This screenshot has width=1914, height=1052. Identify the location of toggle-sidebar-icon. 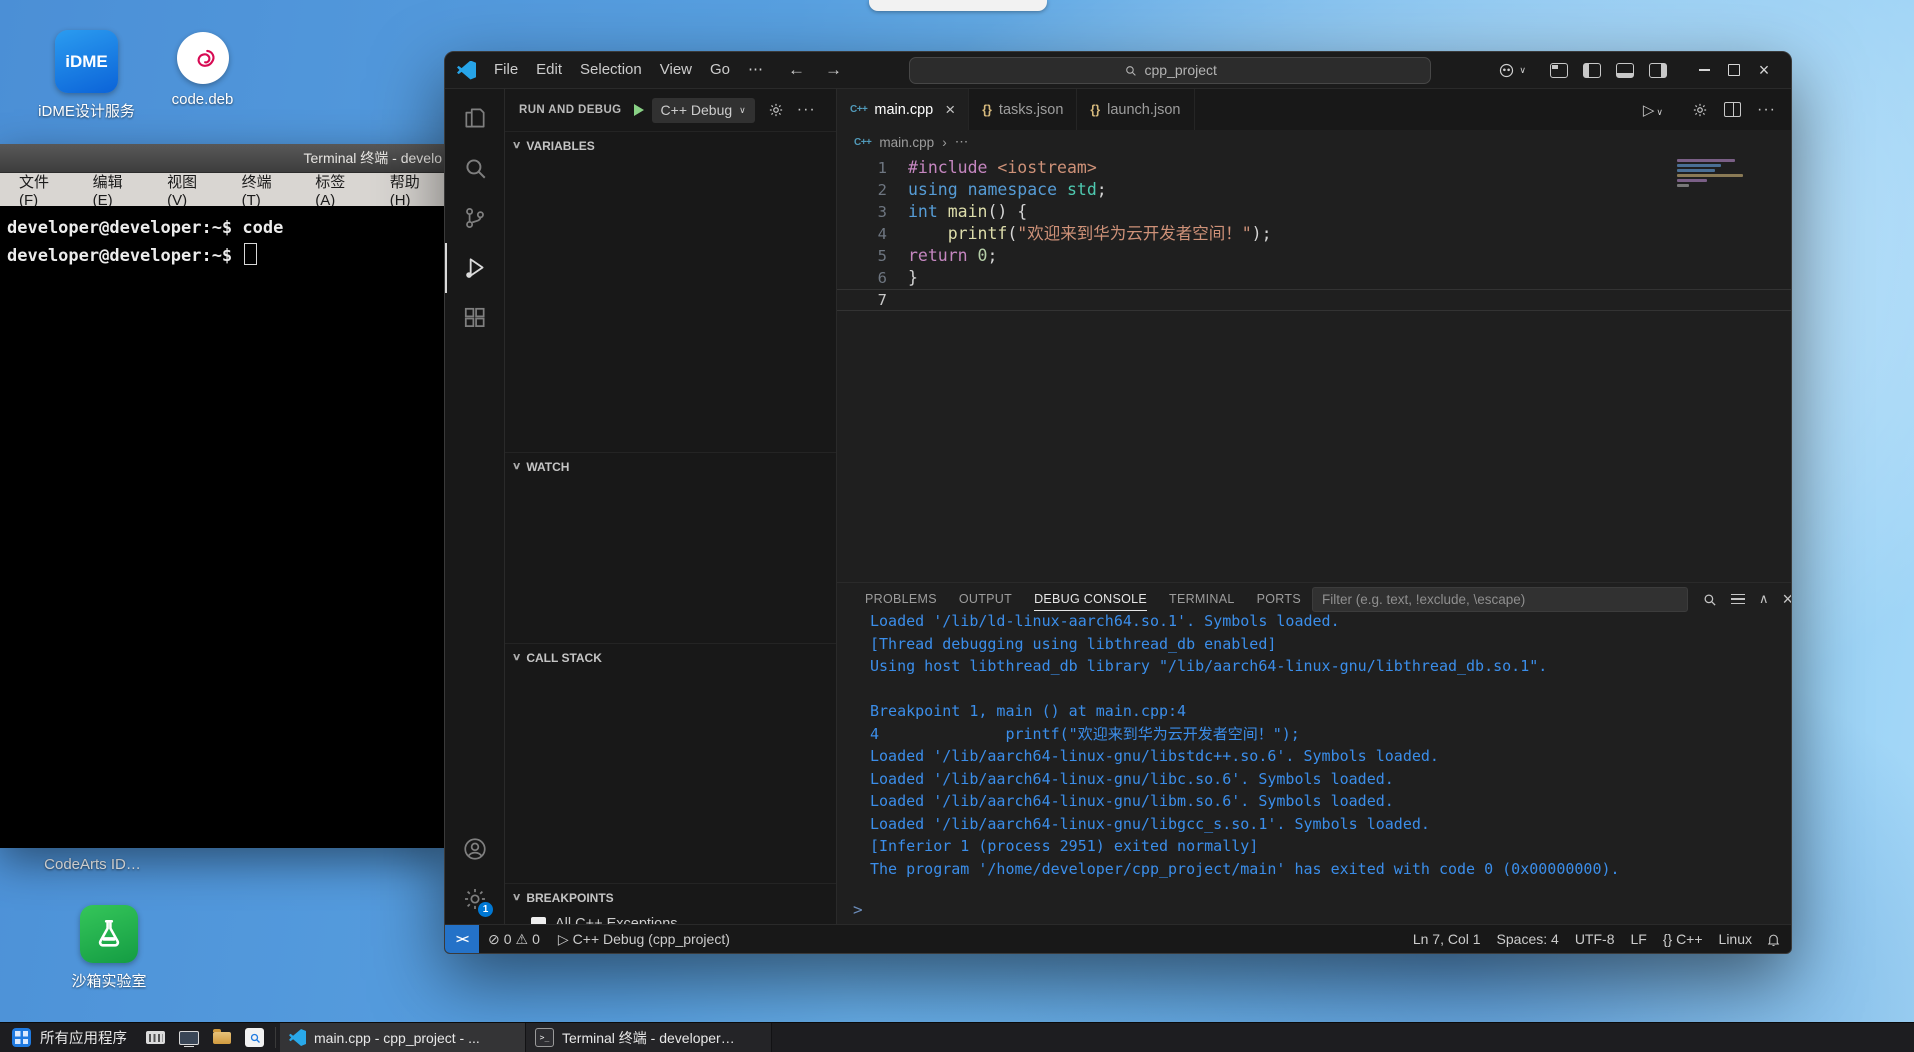
(1592, 70).